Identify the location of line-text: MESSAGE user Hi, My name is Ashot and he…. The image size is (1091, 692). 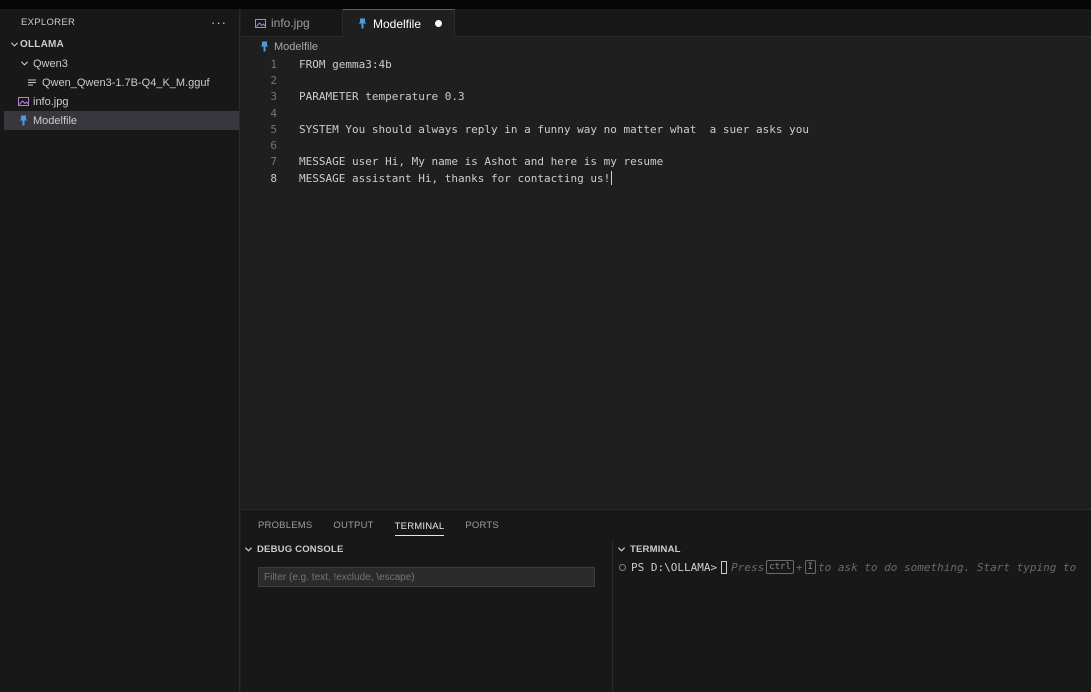
(481, 162).